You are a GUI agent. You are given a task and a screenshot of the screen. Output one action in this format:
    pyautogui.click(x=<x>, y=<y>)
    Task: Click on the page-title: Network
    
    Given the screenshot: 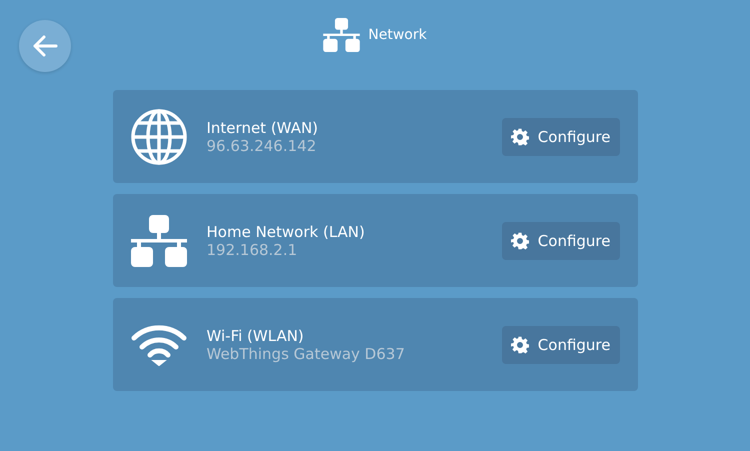 What is the action you would take?
    pyautogui.click(x=397, y=35)
    